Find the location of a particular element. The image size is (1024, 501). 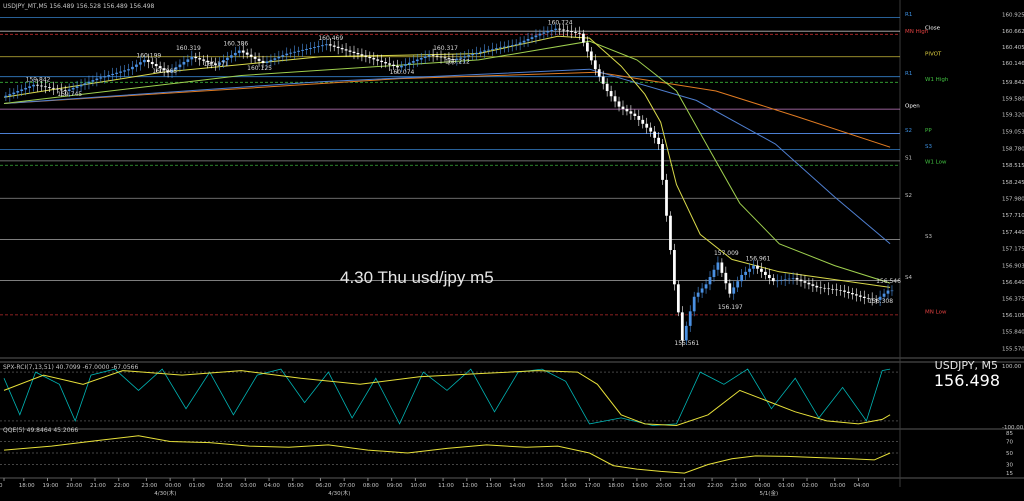

price-axis-tick: 160.146 is located at coordinates (1013, 64).